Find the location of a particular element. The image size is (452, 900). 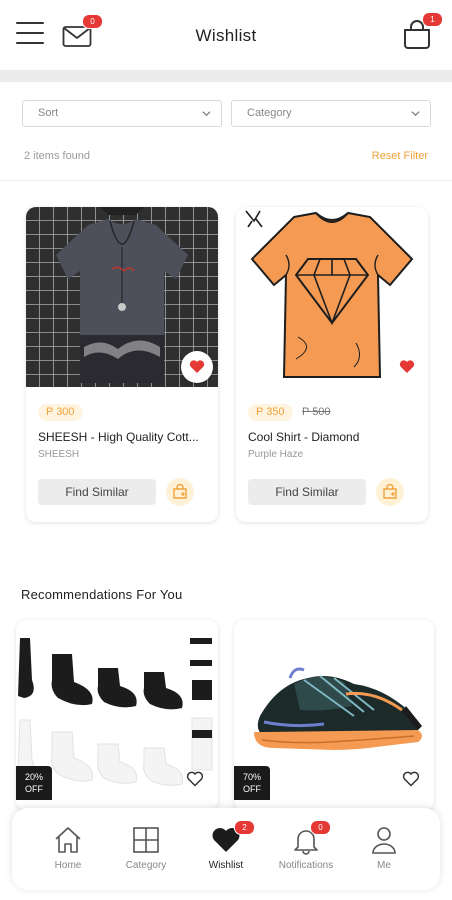

grid-icon is located at coordinates (146, 840).